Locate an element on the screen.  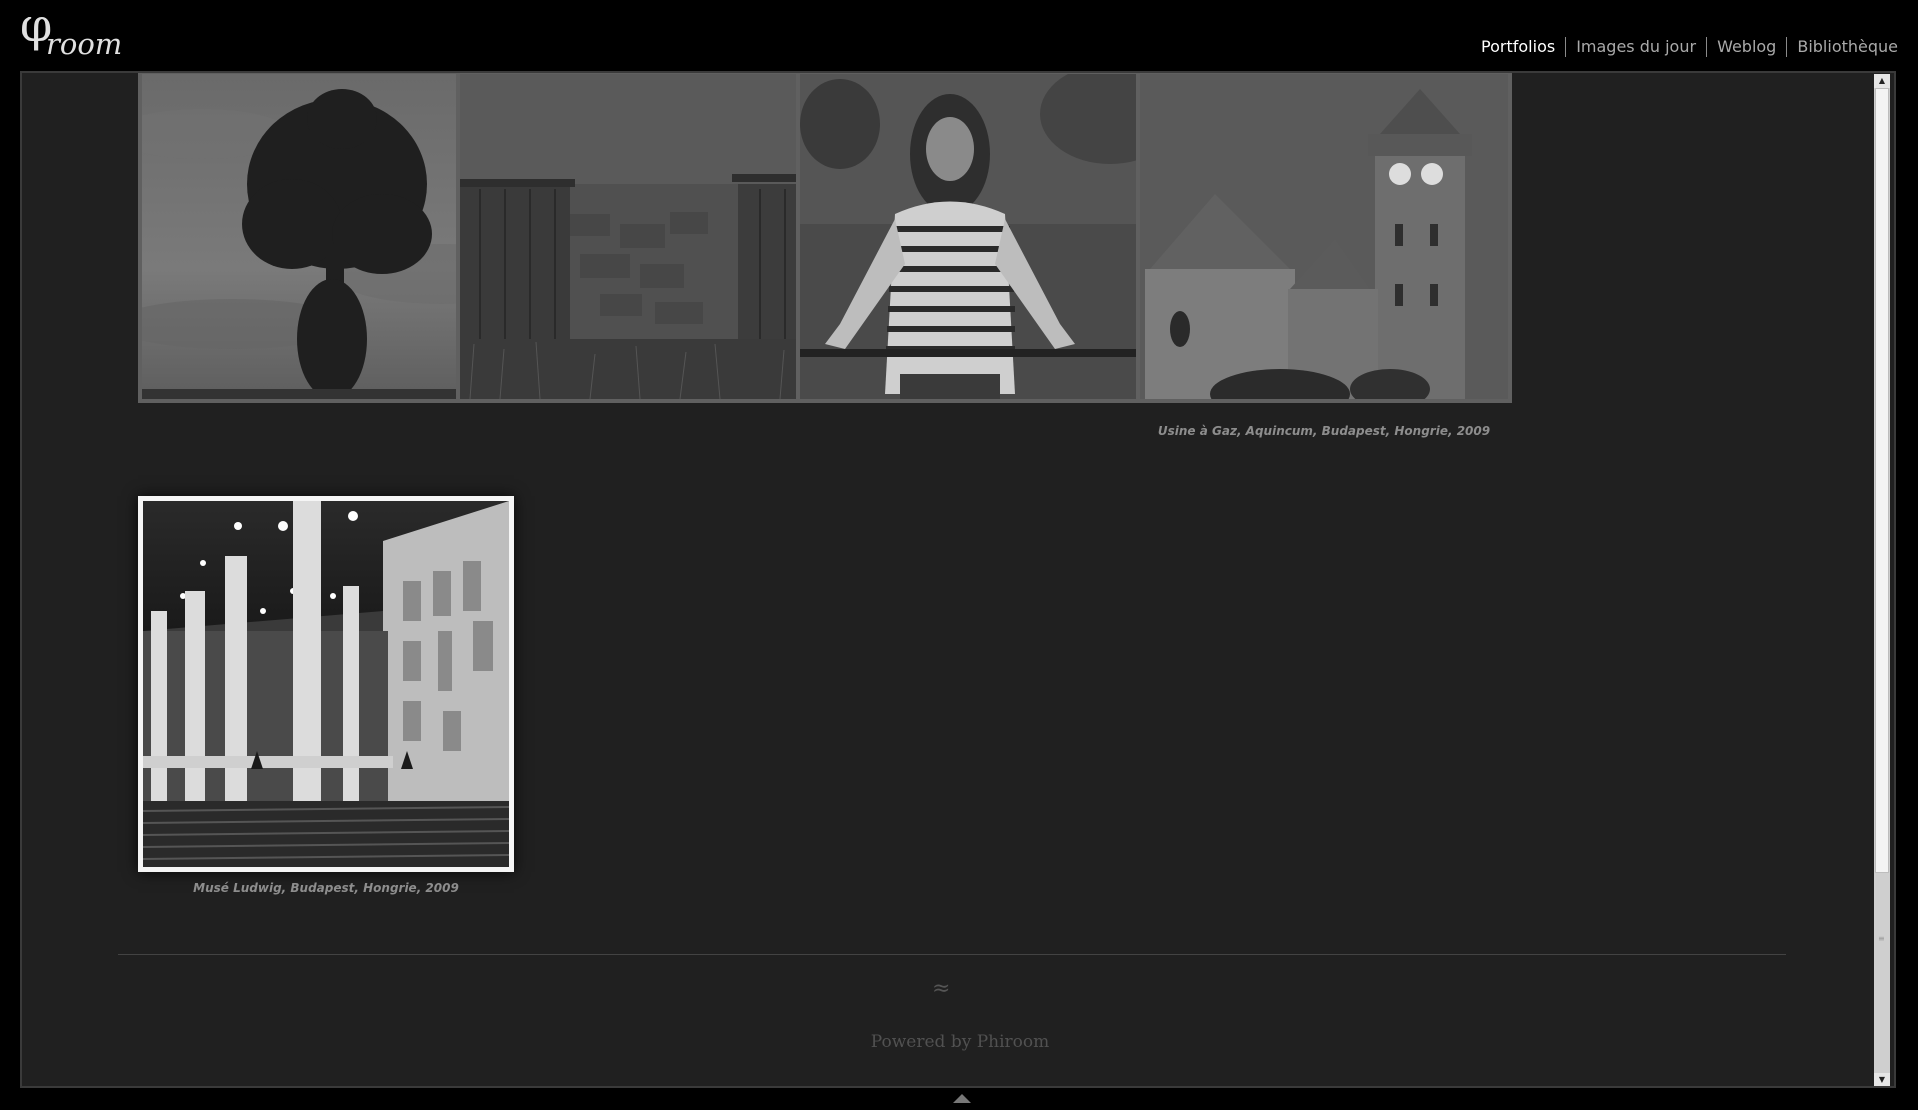
footer-divider is located at coordinates (952, 954).